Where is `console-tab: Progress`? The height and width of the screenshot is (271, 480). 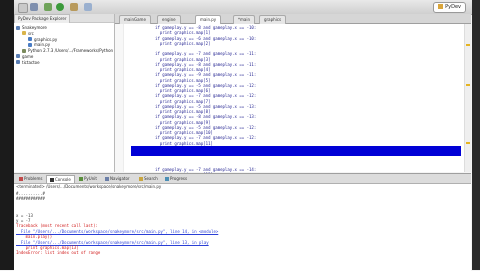
console-tab: Progress is located at coordinates (176, 178).